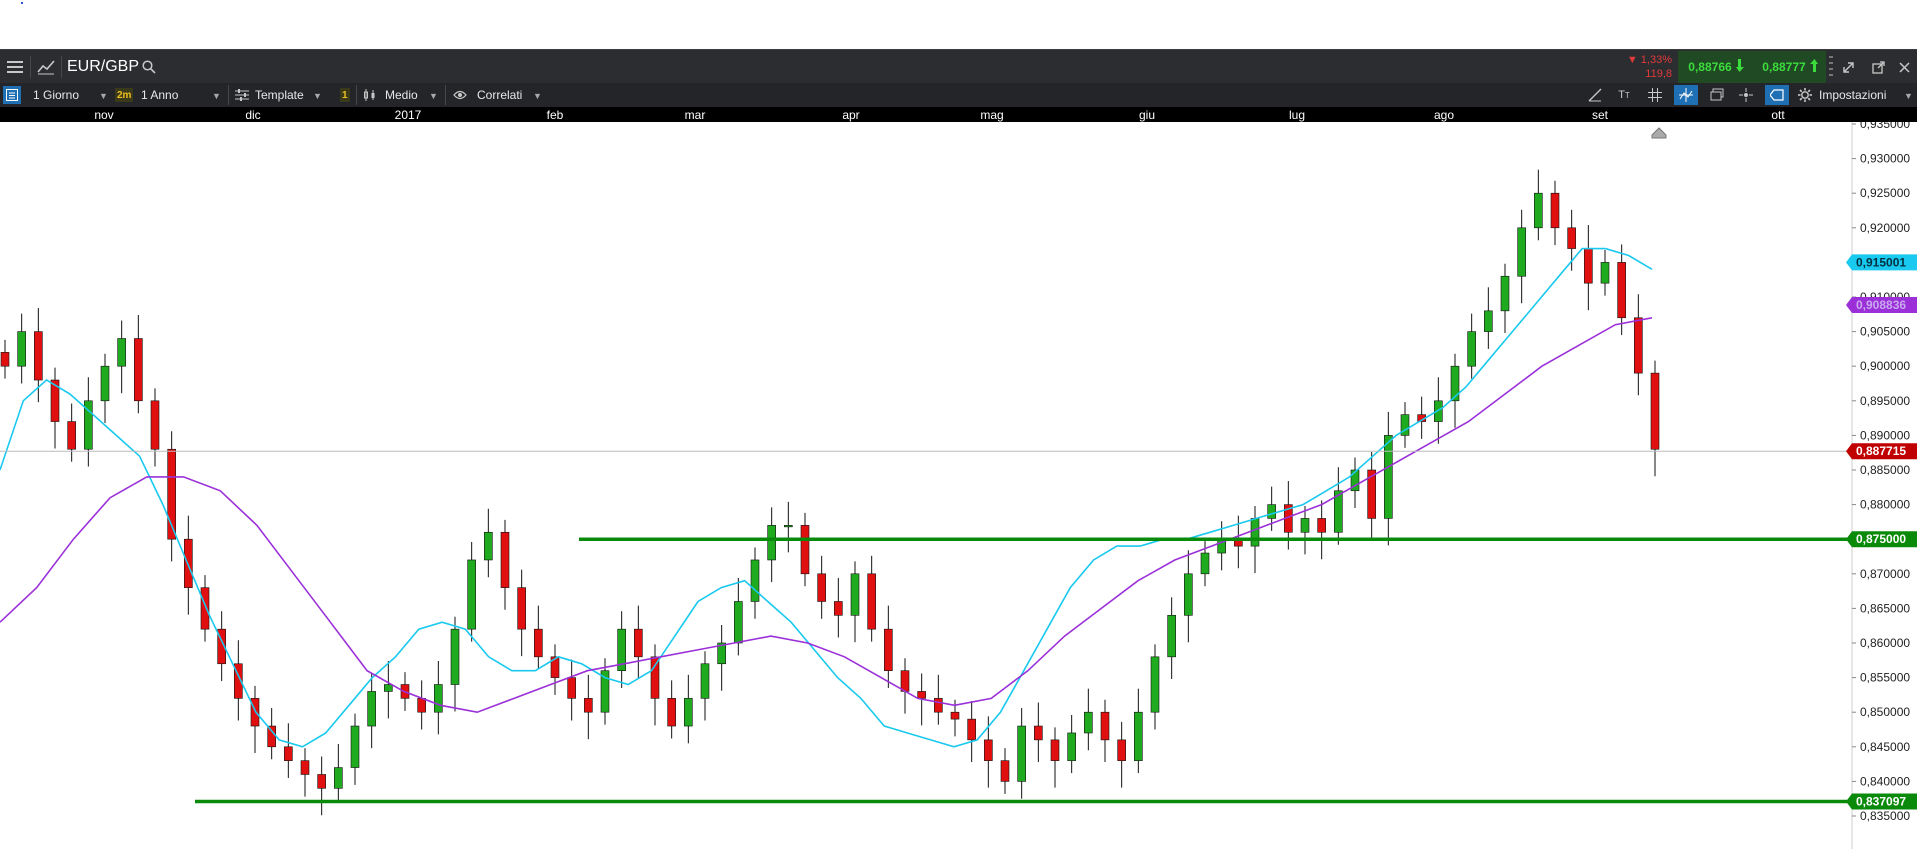  Describe the element at coordinates (1878, 67) in the screenshot. I see `popout-icon` at that location.